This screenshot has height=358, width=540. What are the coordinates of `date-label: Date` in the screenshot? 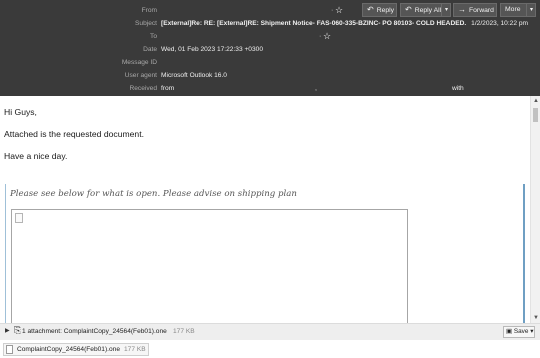 It's located at (150, 49).